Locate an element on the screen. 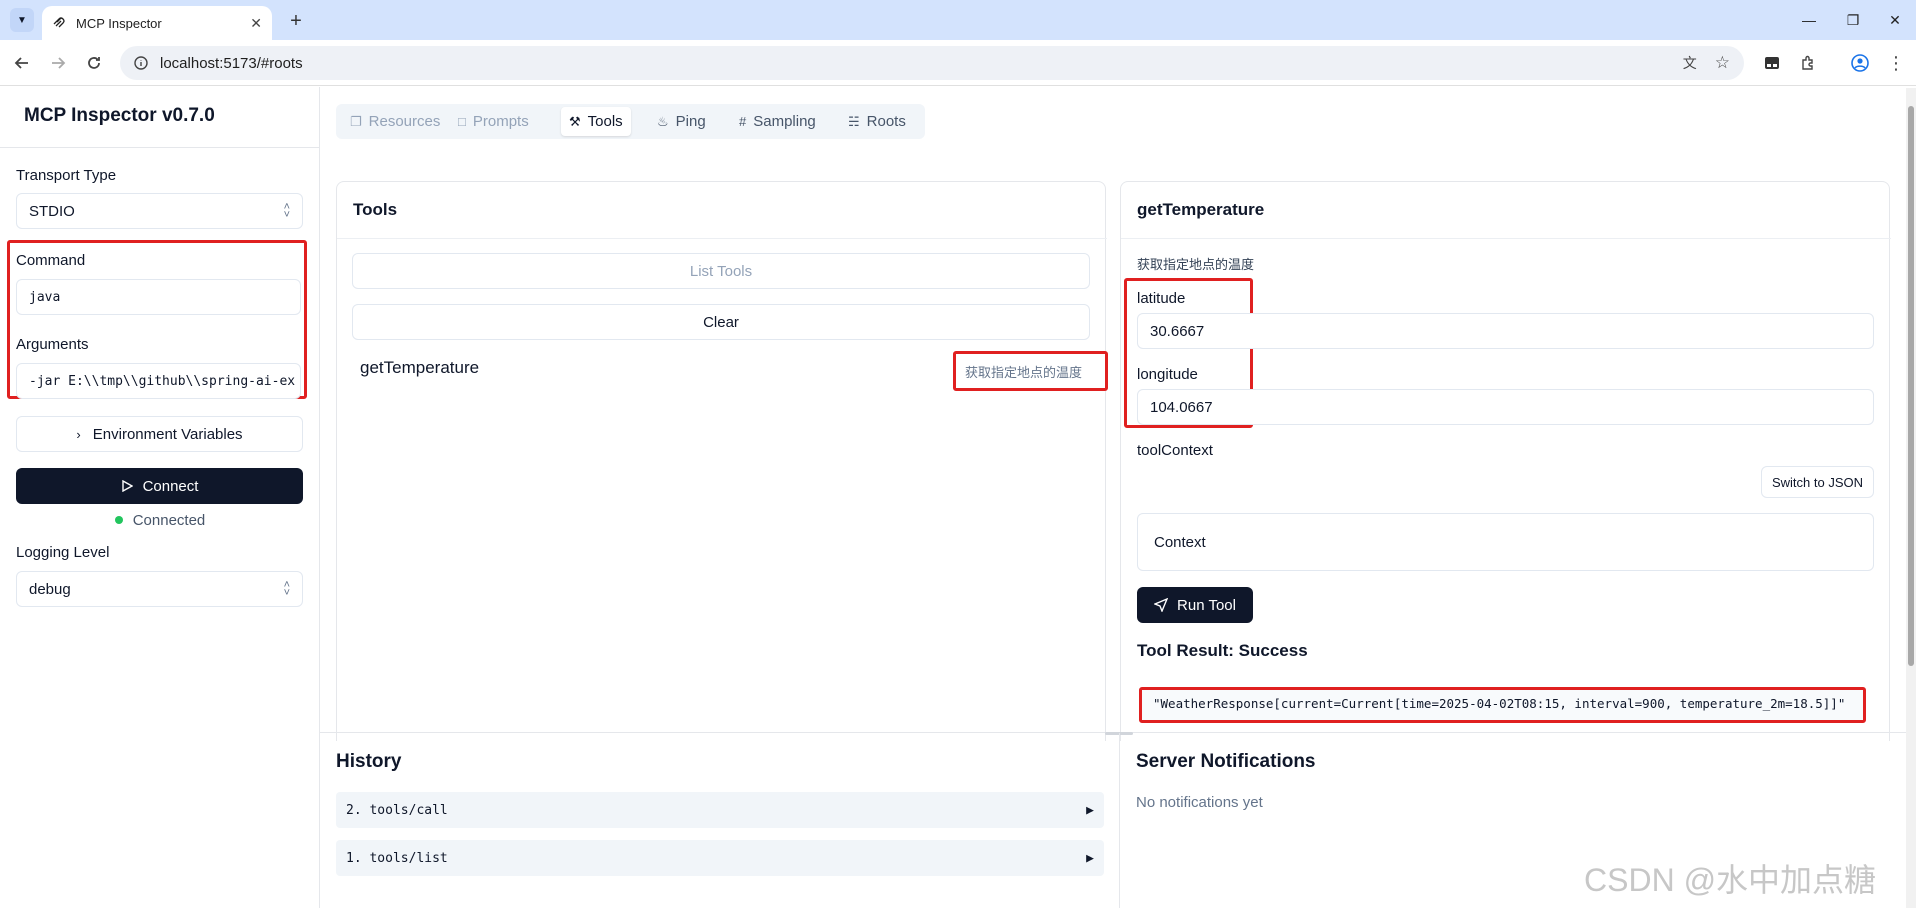 The width and height of the screenshot is (1916, 908). tab-prompts-label: Prompts is located at coordinates (500, 121).